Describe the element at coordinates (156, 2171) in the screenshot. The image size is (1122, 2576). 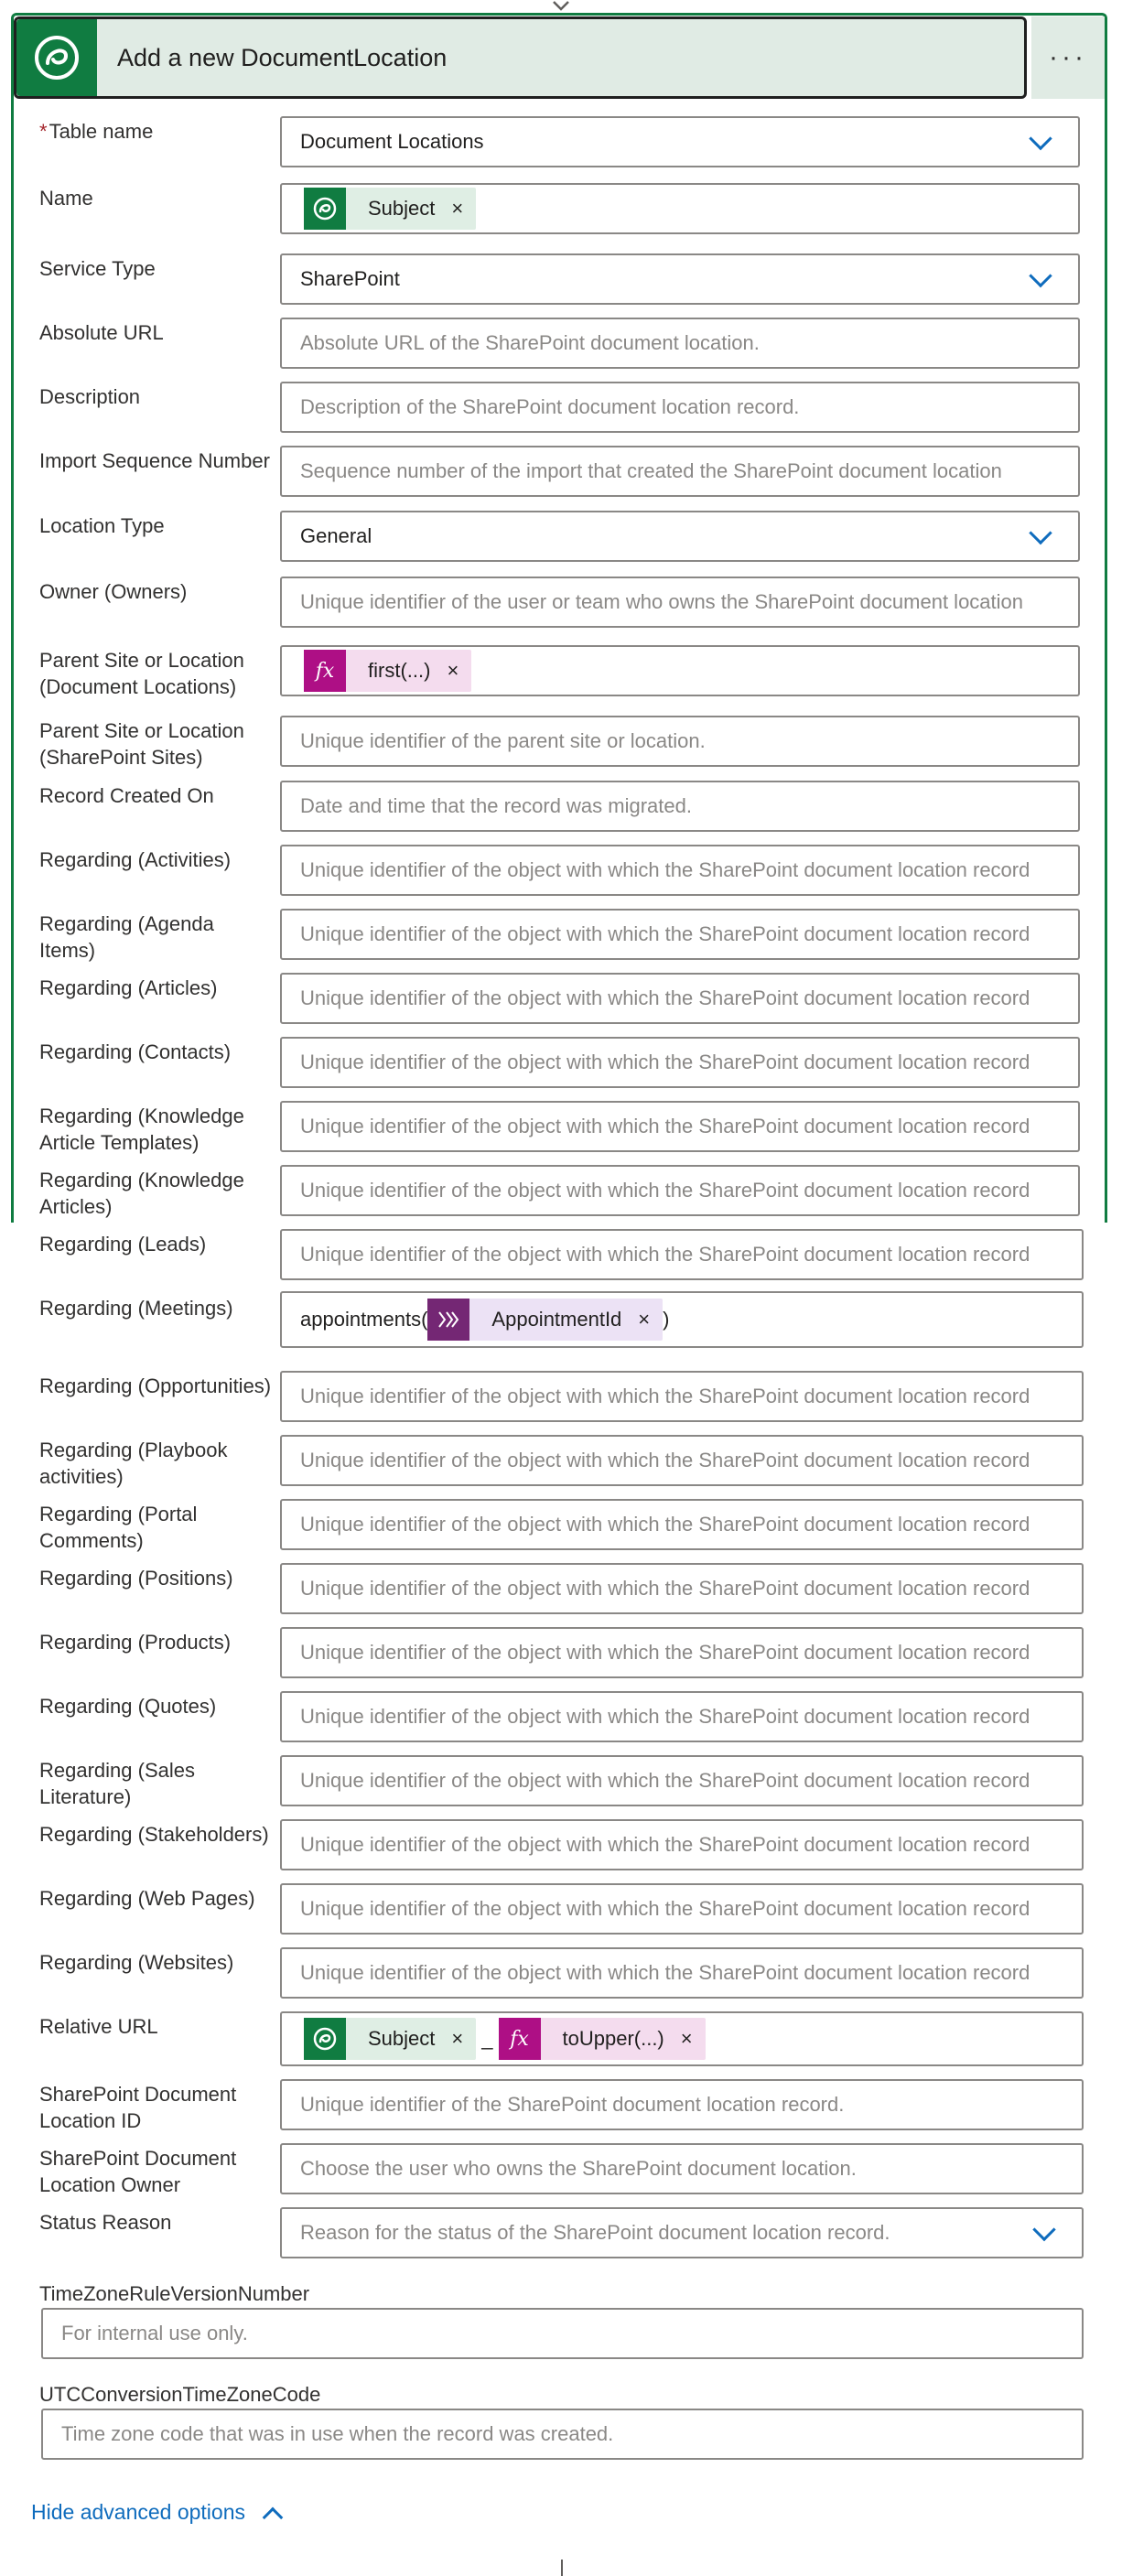
I see `field-label: SharePoint Document Location Owner` at that location.